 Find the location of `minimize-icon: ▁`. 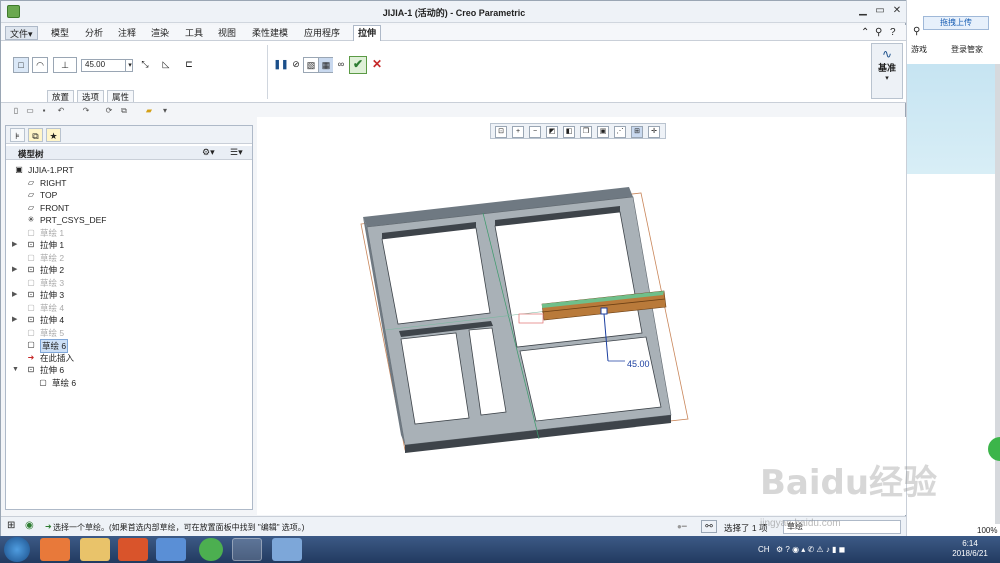

minimize-icon: ▁ is located at coordinates (863, 11).